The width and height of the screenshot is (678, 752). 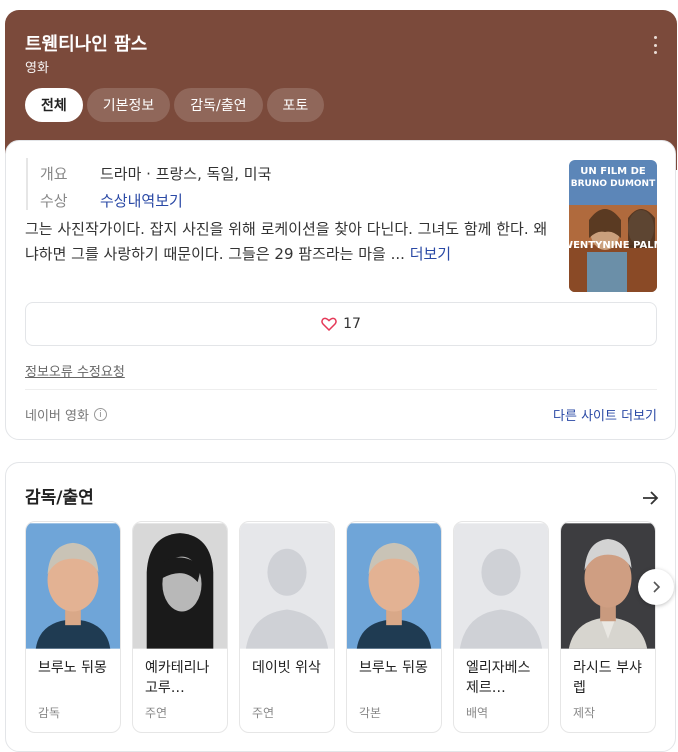 I want to click on source-label-group: 네이버 영화 i, so click(x=66, y=414).